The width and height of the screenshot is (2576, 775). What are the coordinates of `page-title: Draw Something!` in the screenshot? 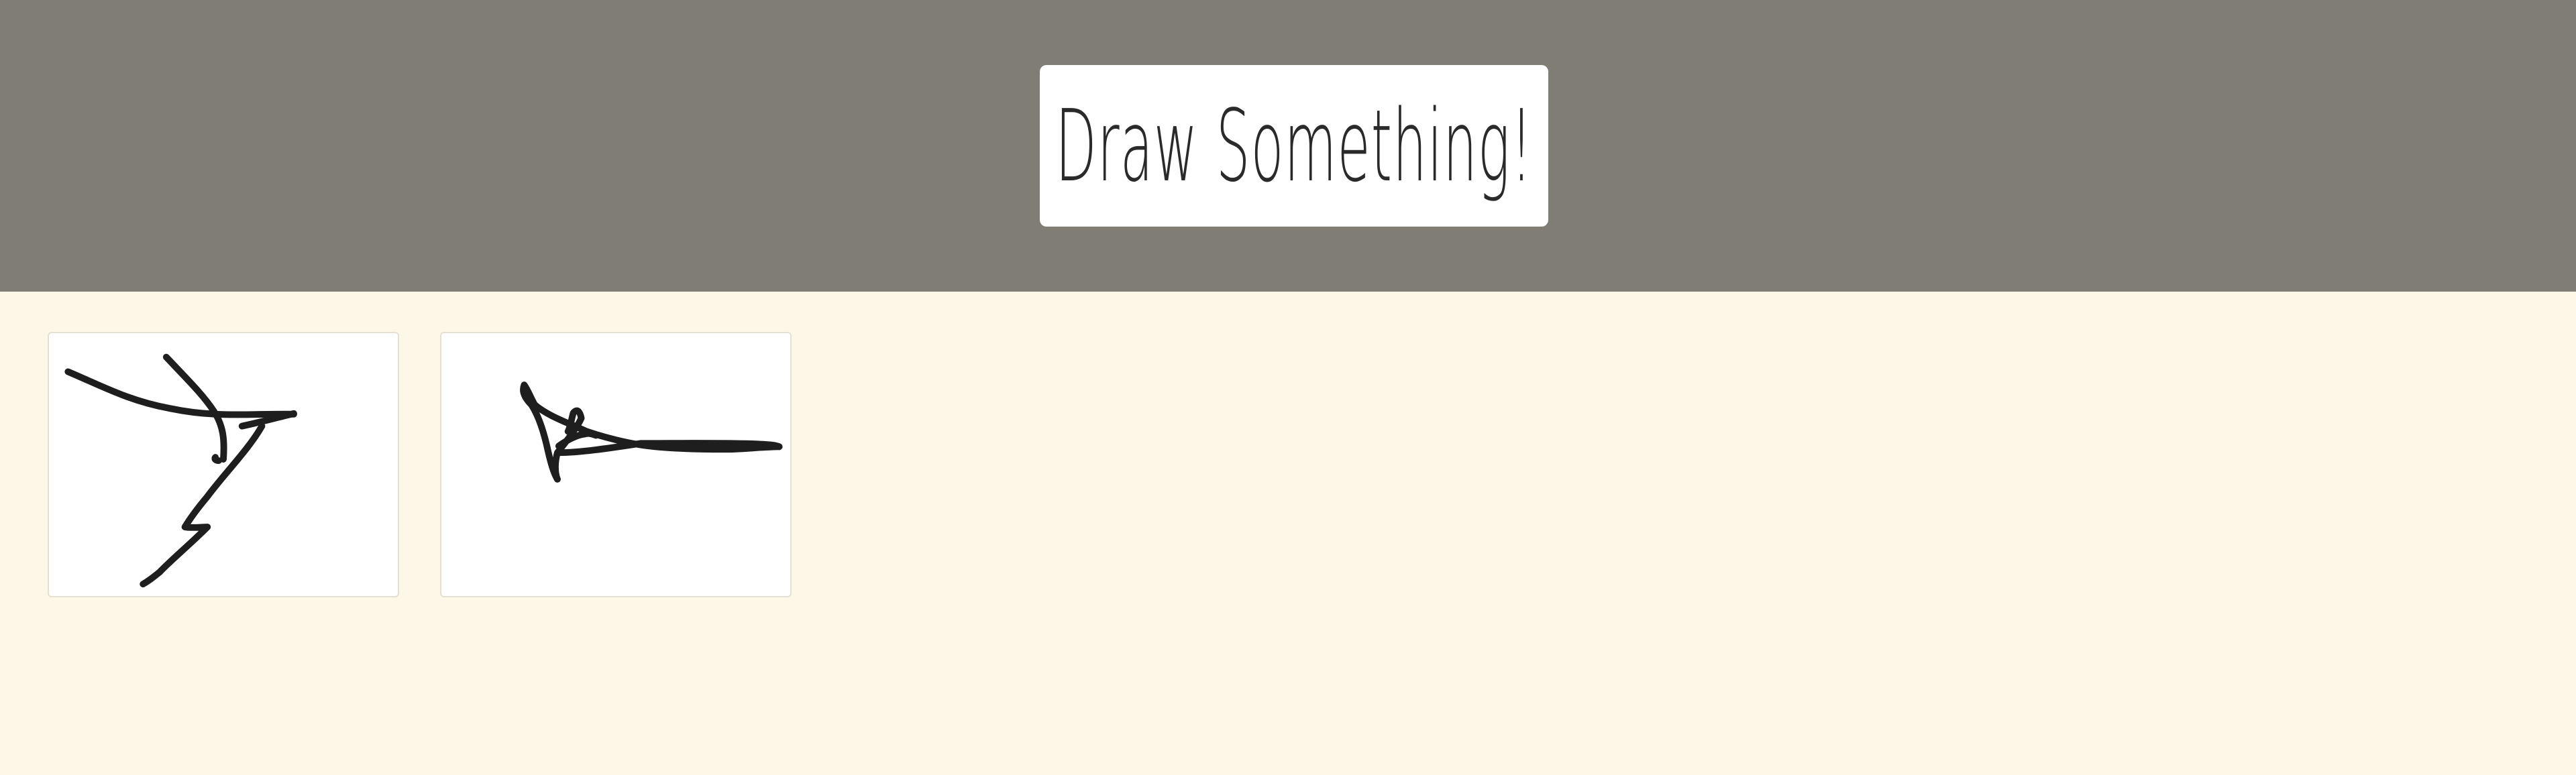 It's located at (1294, 146).